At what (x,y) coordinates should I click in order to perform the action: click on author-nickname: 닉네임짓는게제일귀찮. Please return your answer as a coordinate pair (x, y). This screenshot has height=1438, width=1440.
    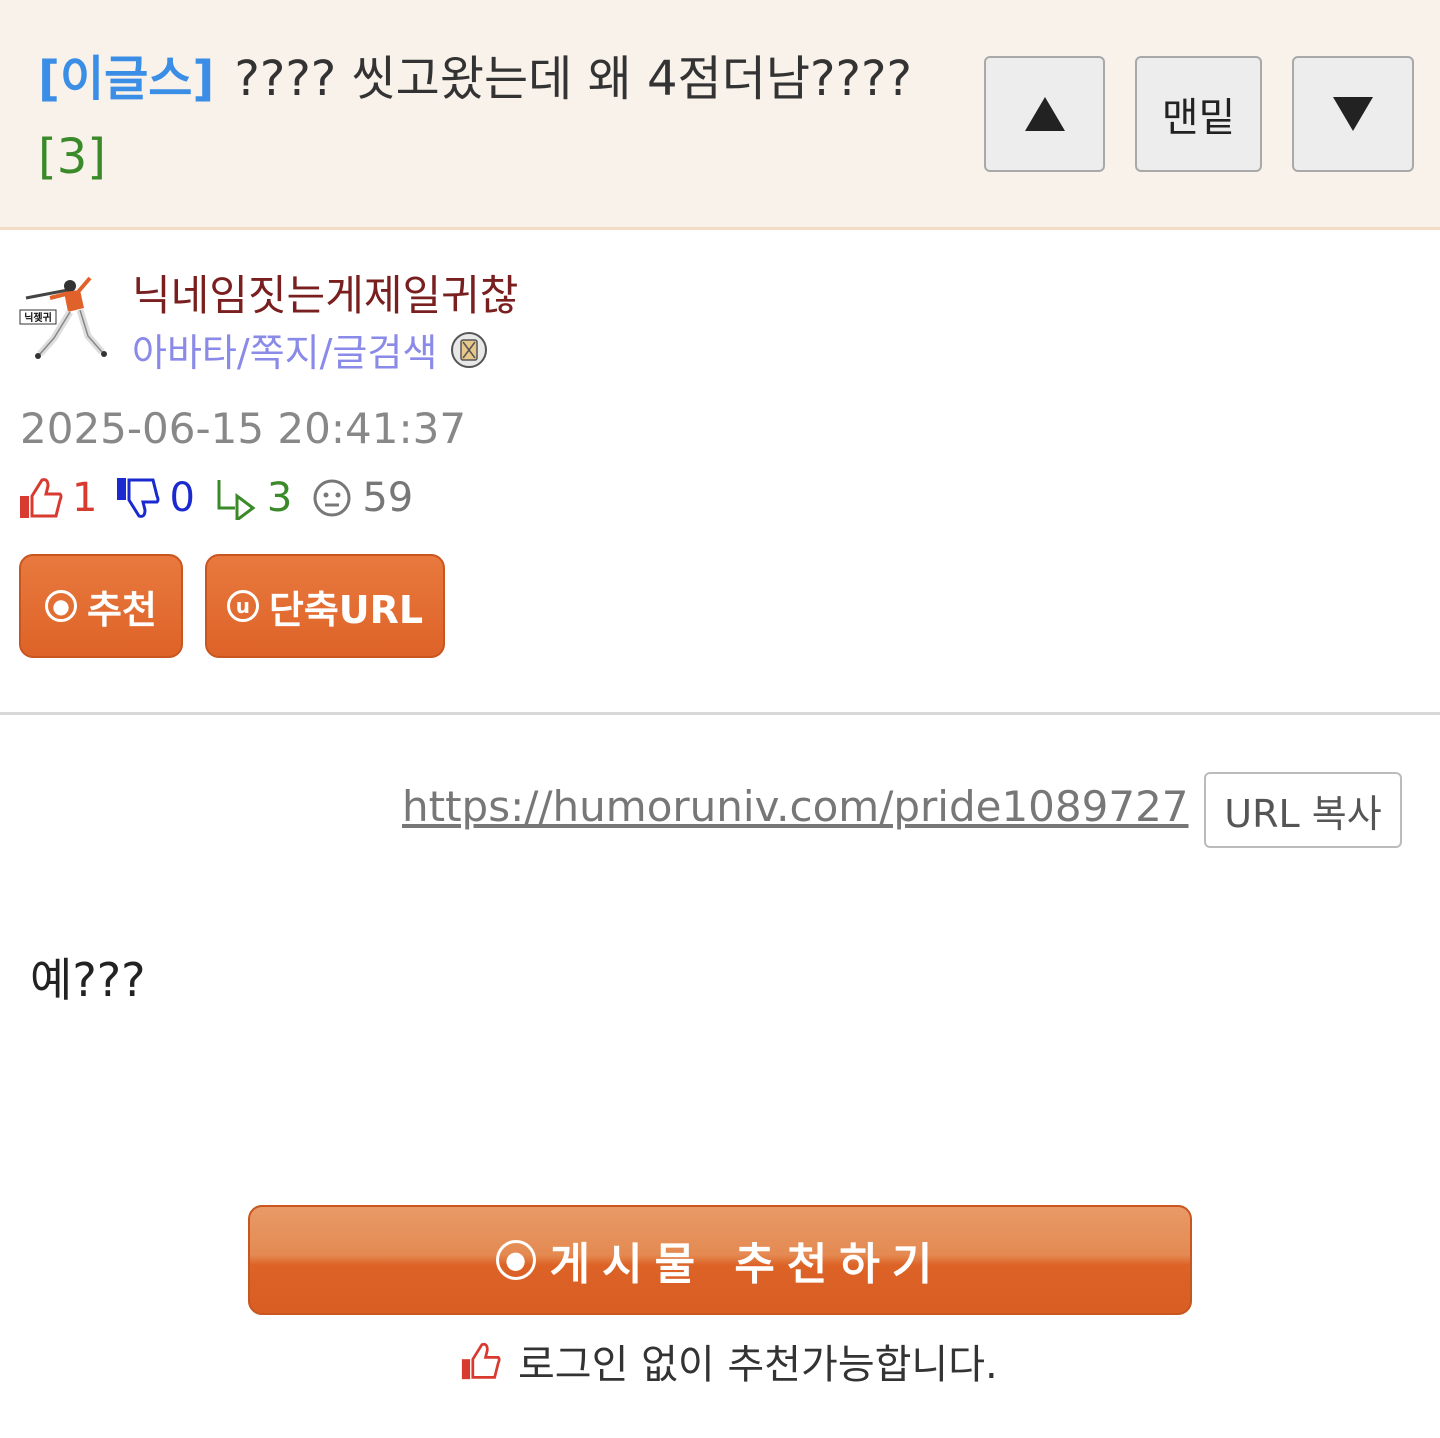
    Looking at the image, I should click on (325, 292).